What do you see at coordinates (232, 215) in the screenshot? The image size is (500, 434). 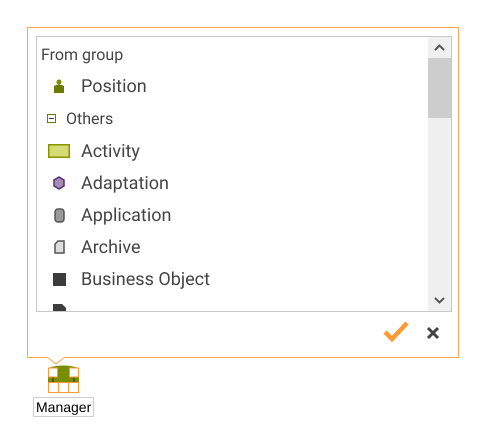 I see `list-item: Application` at bounding box center [232, 215].